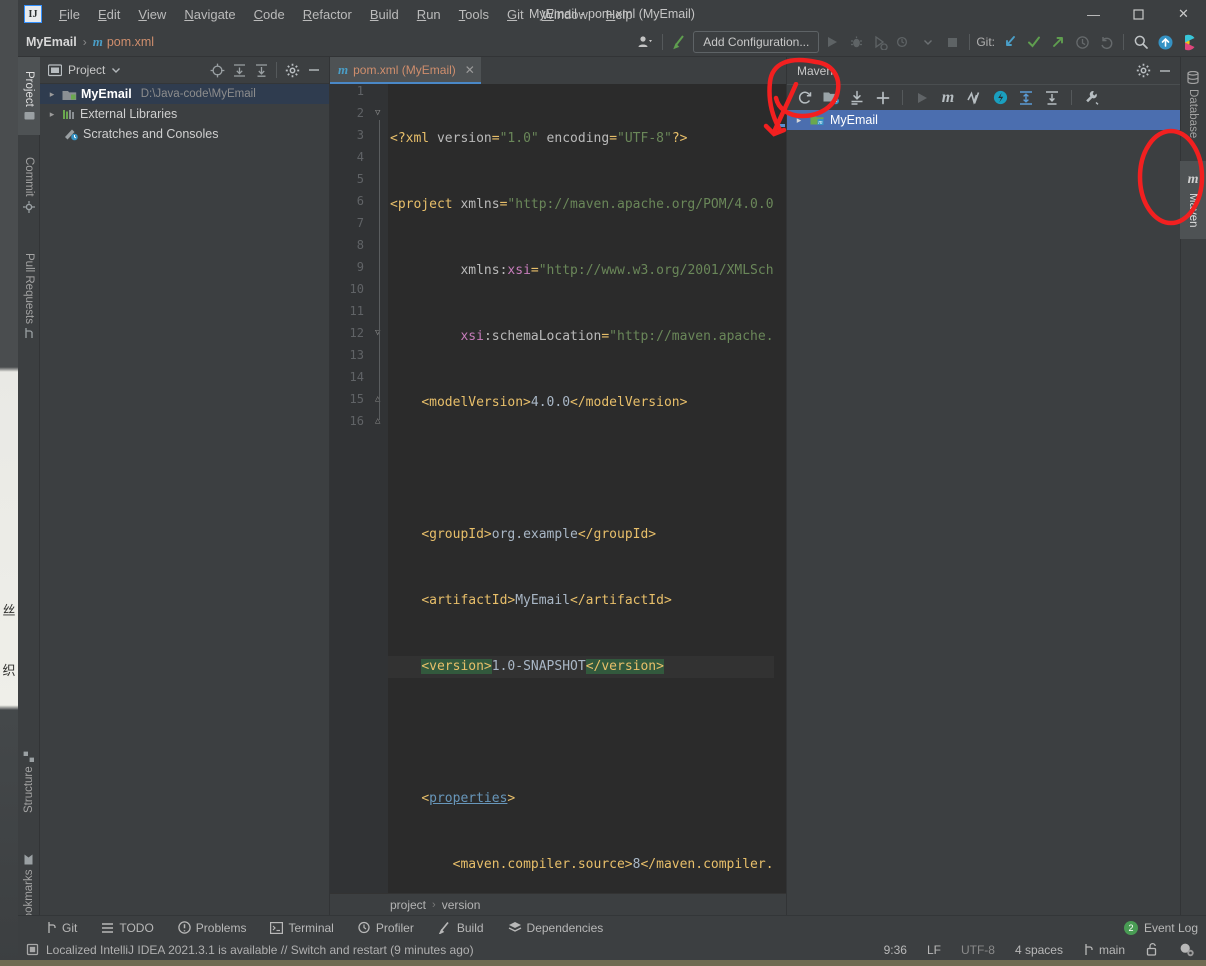  Describe the element at coordinates (1082, 42) in the screenshot. I see `history-icon` at that location.